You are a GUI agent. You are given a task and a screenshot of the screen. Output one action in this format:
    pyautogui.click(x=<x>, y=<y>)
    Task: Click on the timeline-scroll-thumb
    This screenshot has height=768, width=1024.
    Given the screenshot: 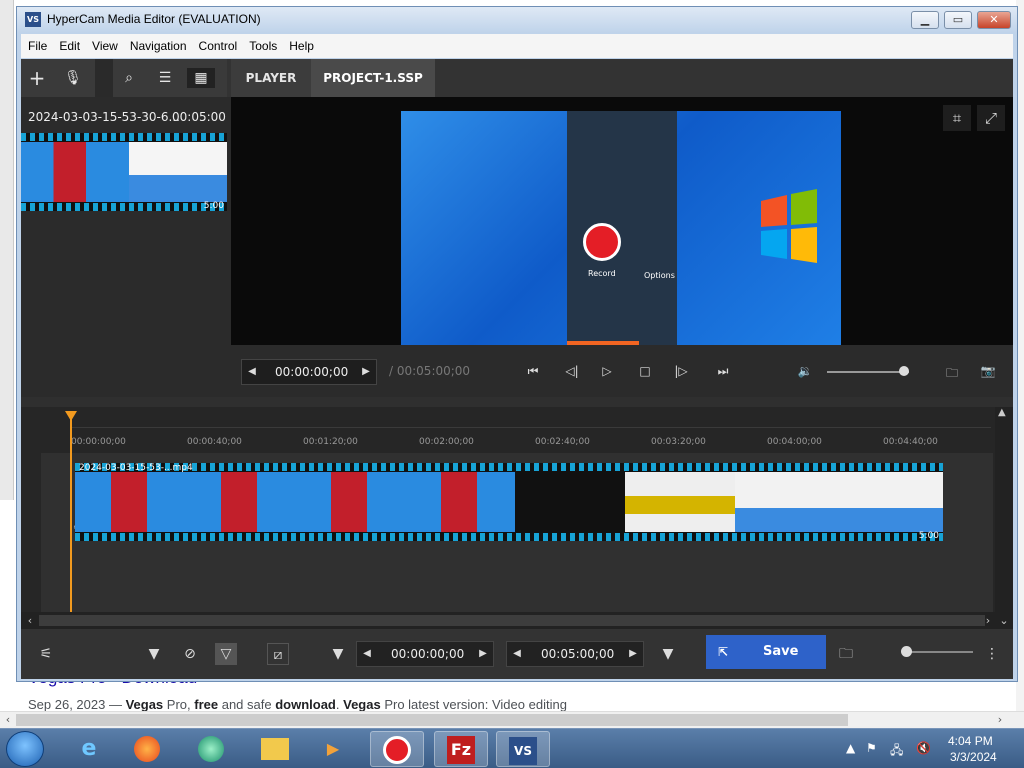 What is the action you would take?
    pyautogui.click(x=512, y=620)
    